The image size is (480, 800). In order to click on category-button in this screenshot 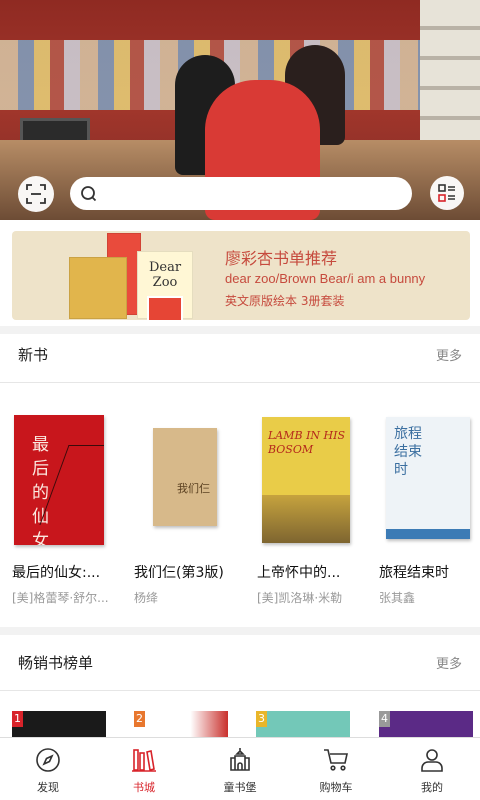, I will do `click(447, 193)`.